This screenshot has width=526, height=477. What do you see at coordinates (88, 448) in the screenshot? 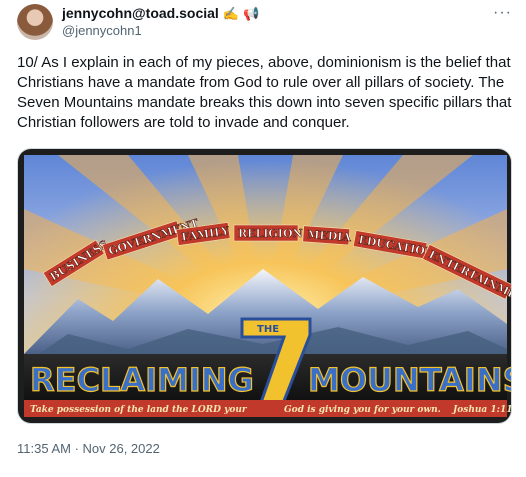
I see `tweet-timestamp: 11:35 AM · Nov 26, 2022` at bounding box center [88, 448].